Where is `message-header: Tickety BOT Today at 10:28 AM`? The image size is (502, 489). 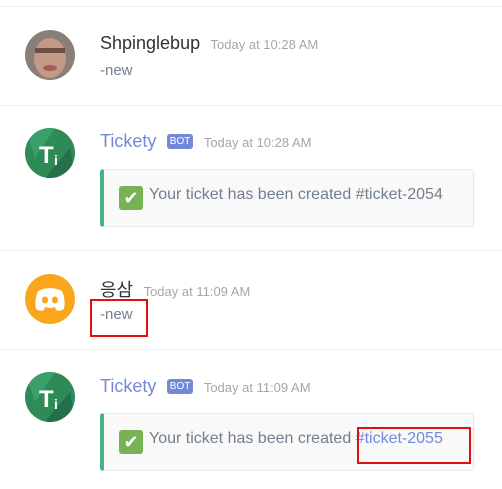 message-header: Tickety BOT Today at 10:28 AM is located at coordinates (206, 141).